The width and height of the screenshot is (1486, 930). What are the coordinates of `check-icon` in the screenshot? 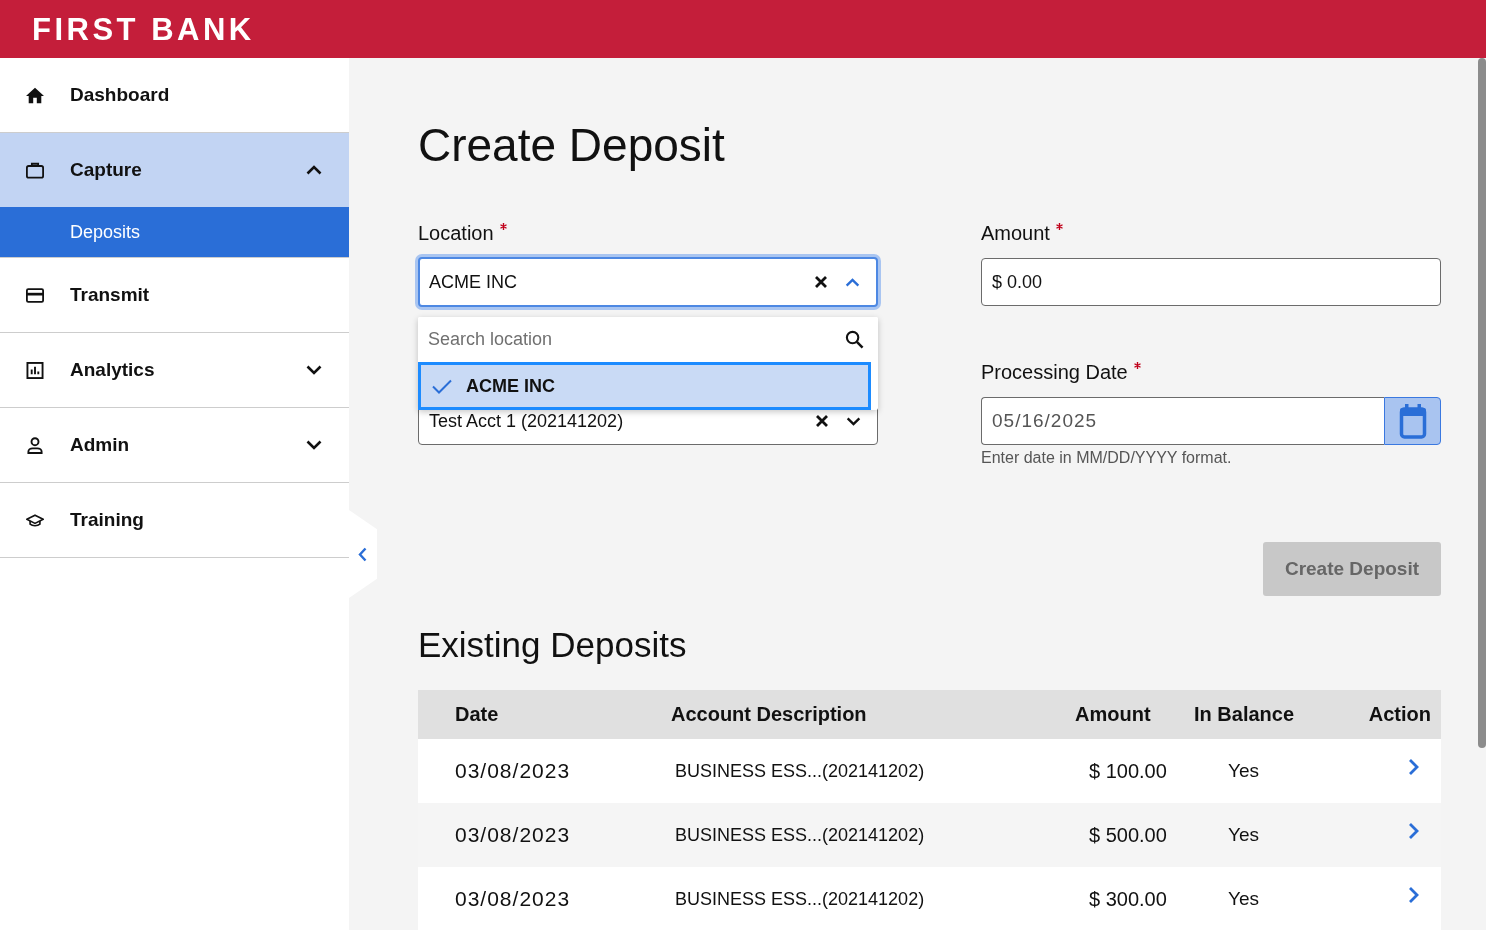 It's located at (442, 386).